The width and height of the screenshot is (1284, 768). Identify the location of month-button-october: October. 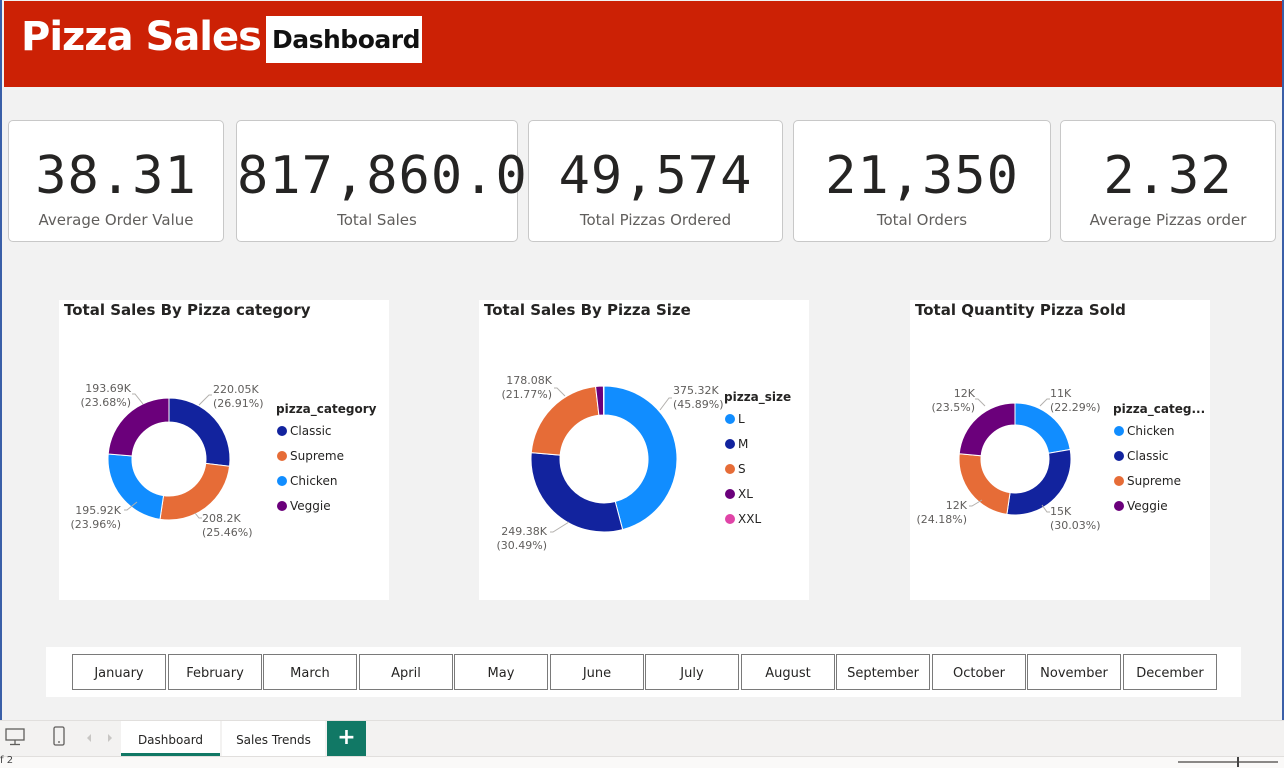
(979, 672).